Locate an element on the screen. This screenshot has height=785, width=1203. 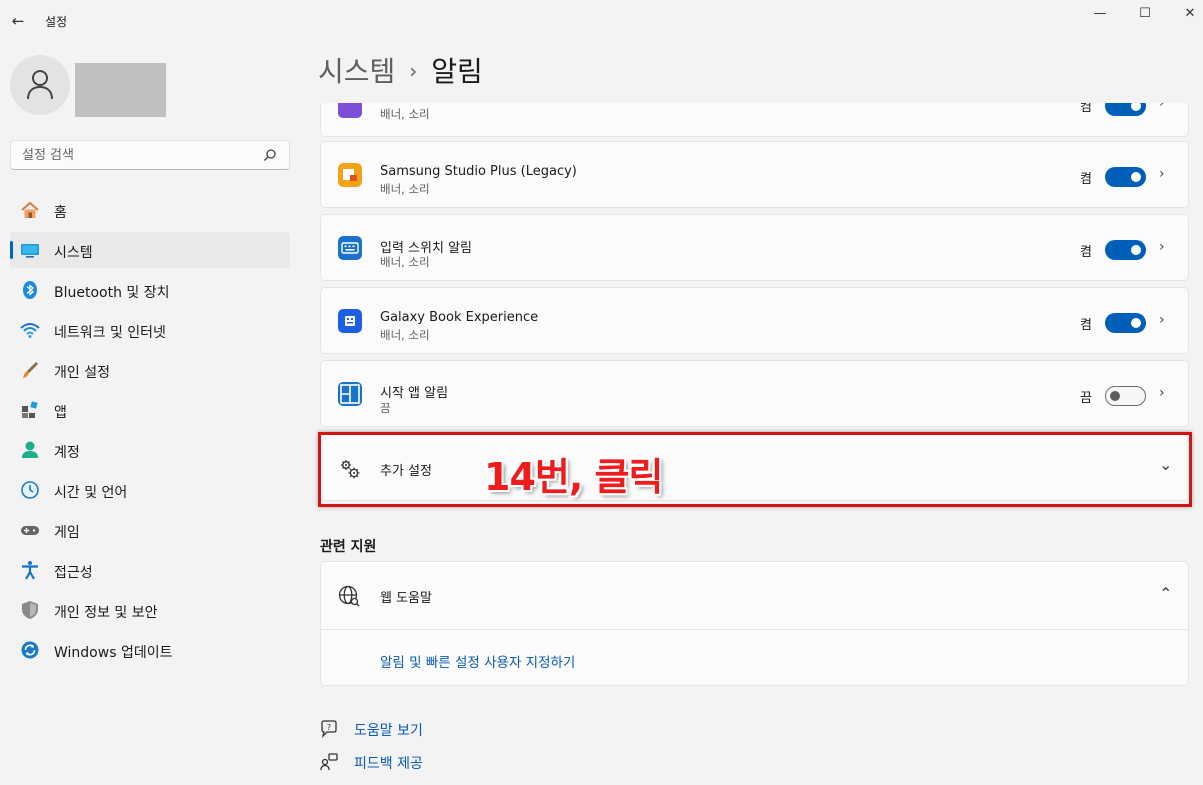
sidebar-item-label: 개인 설정 is located at coordinates (82, 373).